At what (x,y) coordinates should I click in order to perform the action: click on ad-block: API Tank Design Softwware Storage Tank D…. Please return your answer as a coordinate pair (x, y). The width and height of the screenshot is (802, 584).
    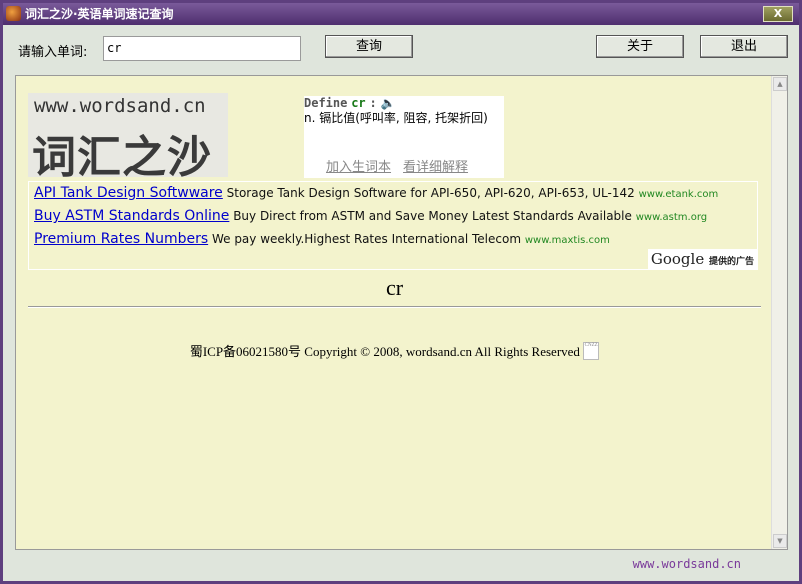
    Looking at the image, I should click on (393, 225).